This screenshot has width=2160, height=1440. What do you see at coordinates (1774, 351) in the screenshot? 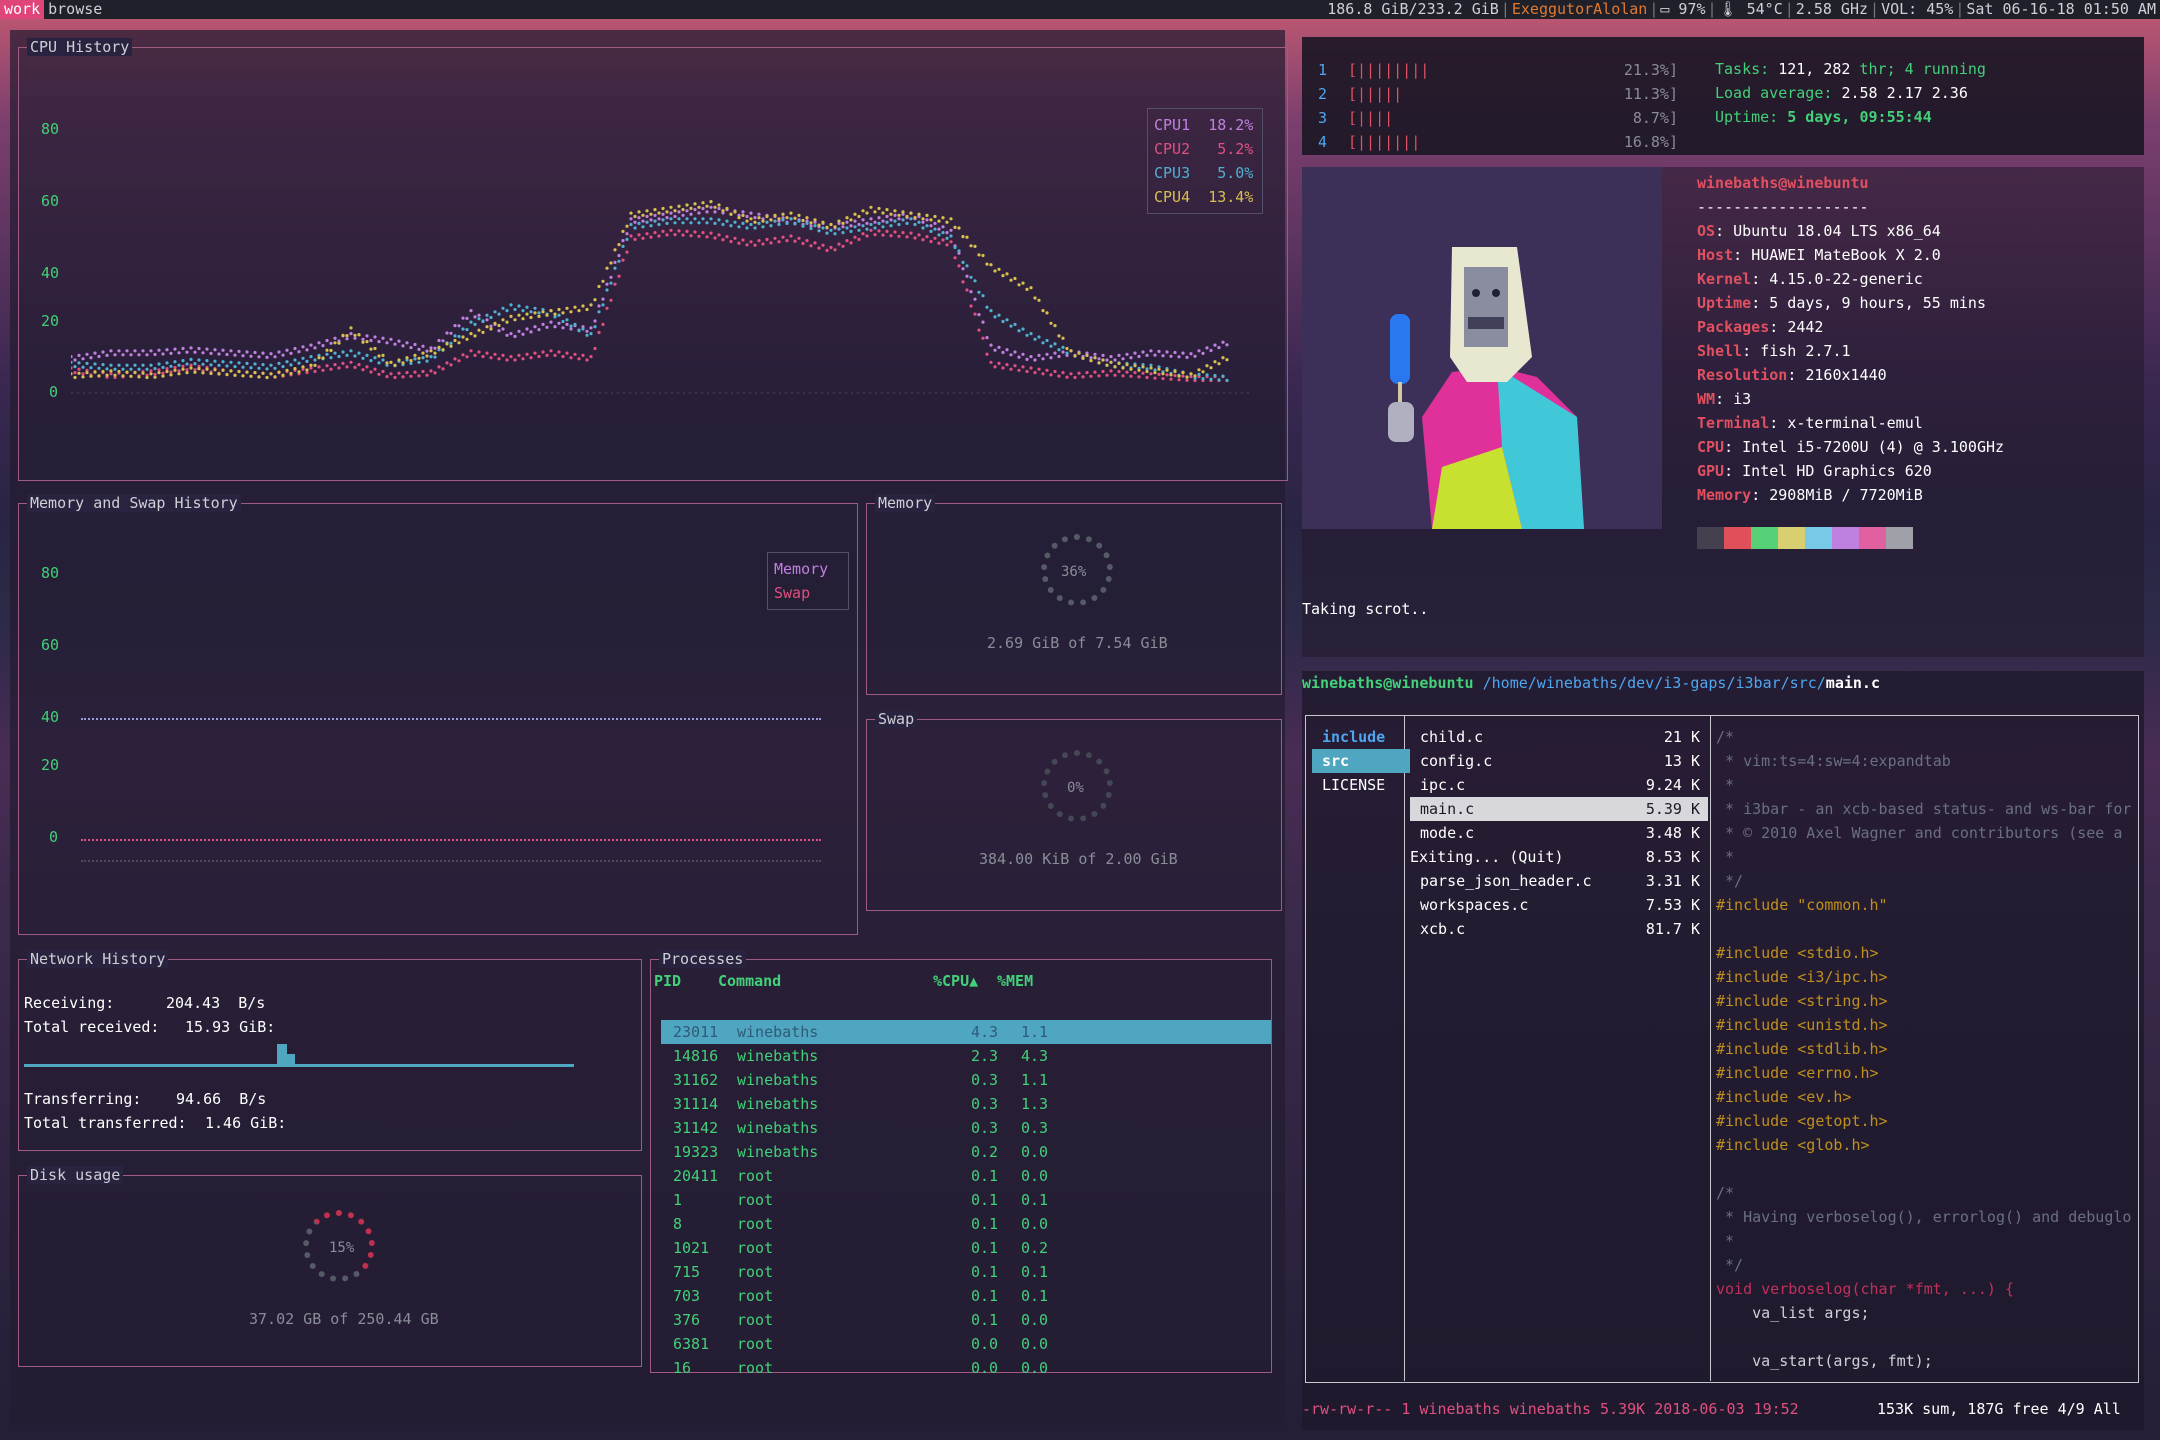
I see `info-shell: Shell: fish 2.7.1` at bounding box center [1774, 351].